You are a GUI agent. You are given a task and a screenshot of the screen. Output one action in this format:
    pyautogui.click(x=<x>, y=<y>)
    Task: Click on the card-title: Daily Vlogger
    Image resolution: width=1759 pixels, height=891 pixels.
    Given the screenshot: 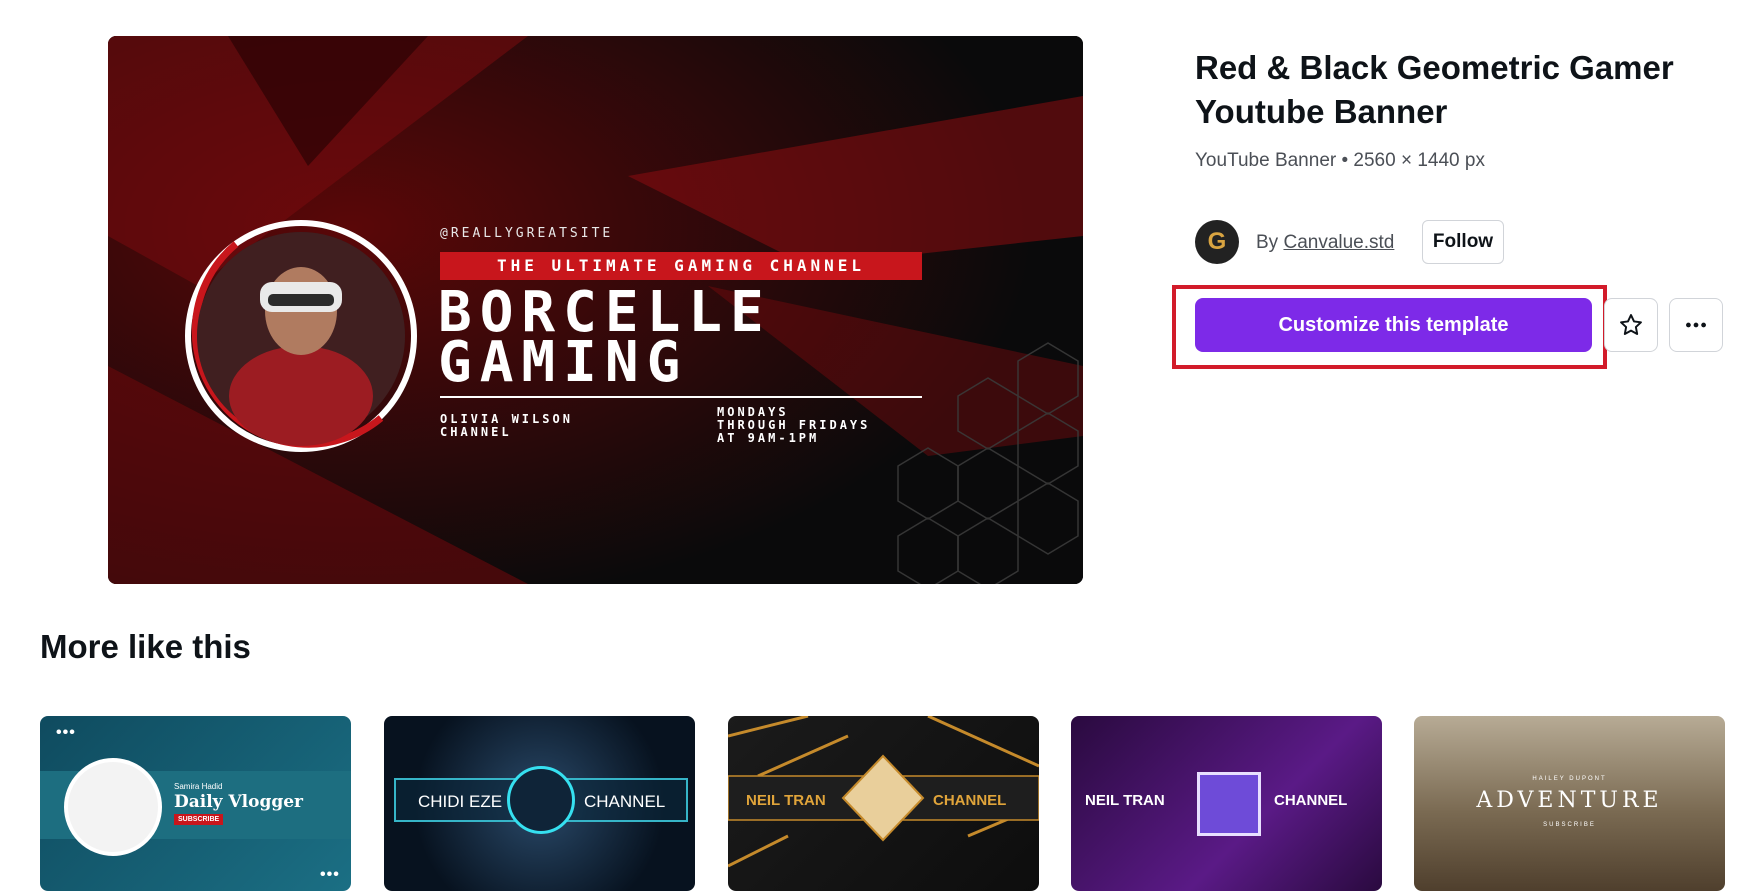 What is the action you would take?
    pyautogui.click(x=239, y=802)
    